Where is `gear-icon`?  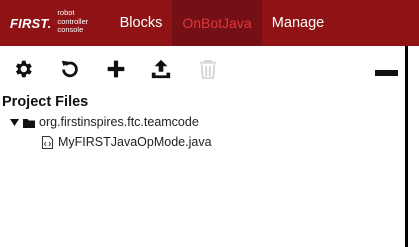 gear-icon is located at coordinates (23, 69).